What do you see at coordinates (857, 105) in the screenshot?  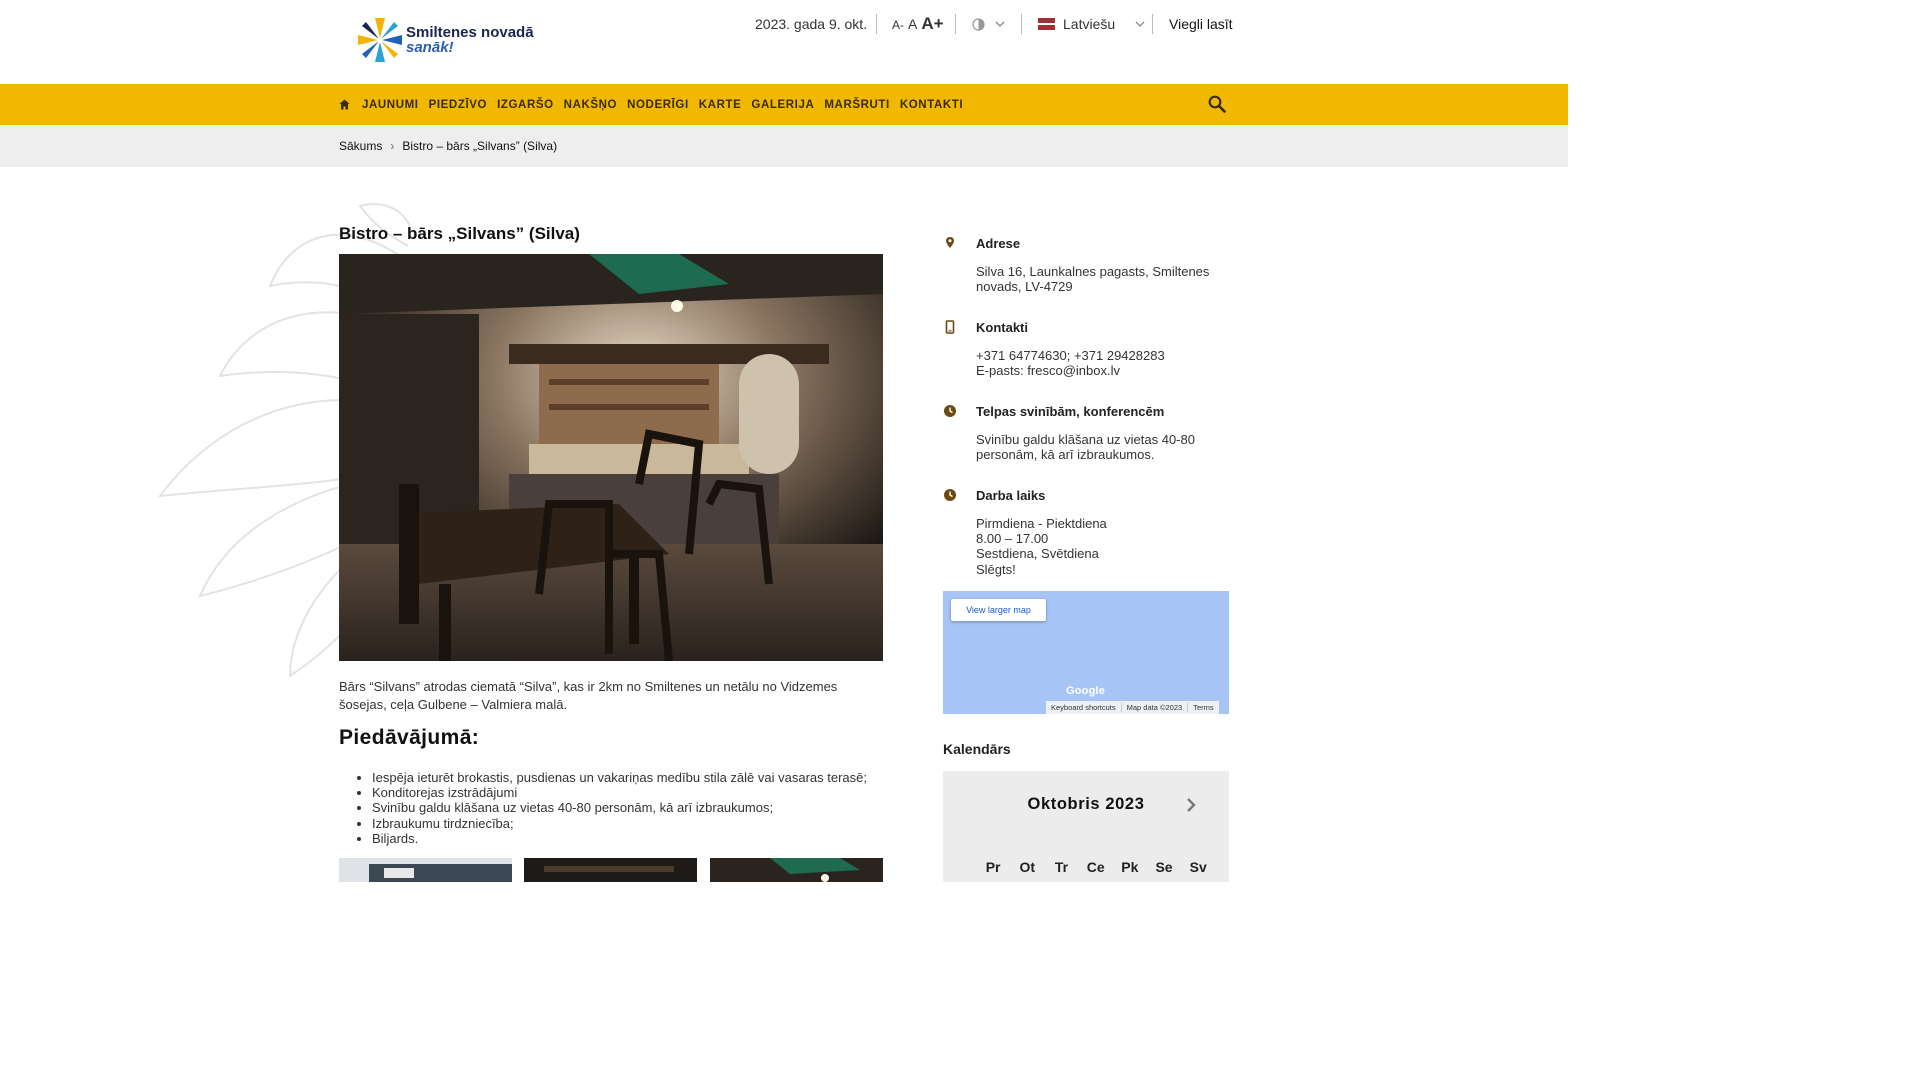 I see `nav-item-marsruti: MARŠRUTI` at bounding box center [857, 105].